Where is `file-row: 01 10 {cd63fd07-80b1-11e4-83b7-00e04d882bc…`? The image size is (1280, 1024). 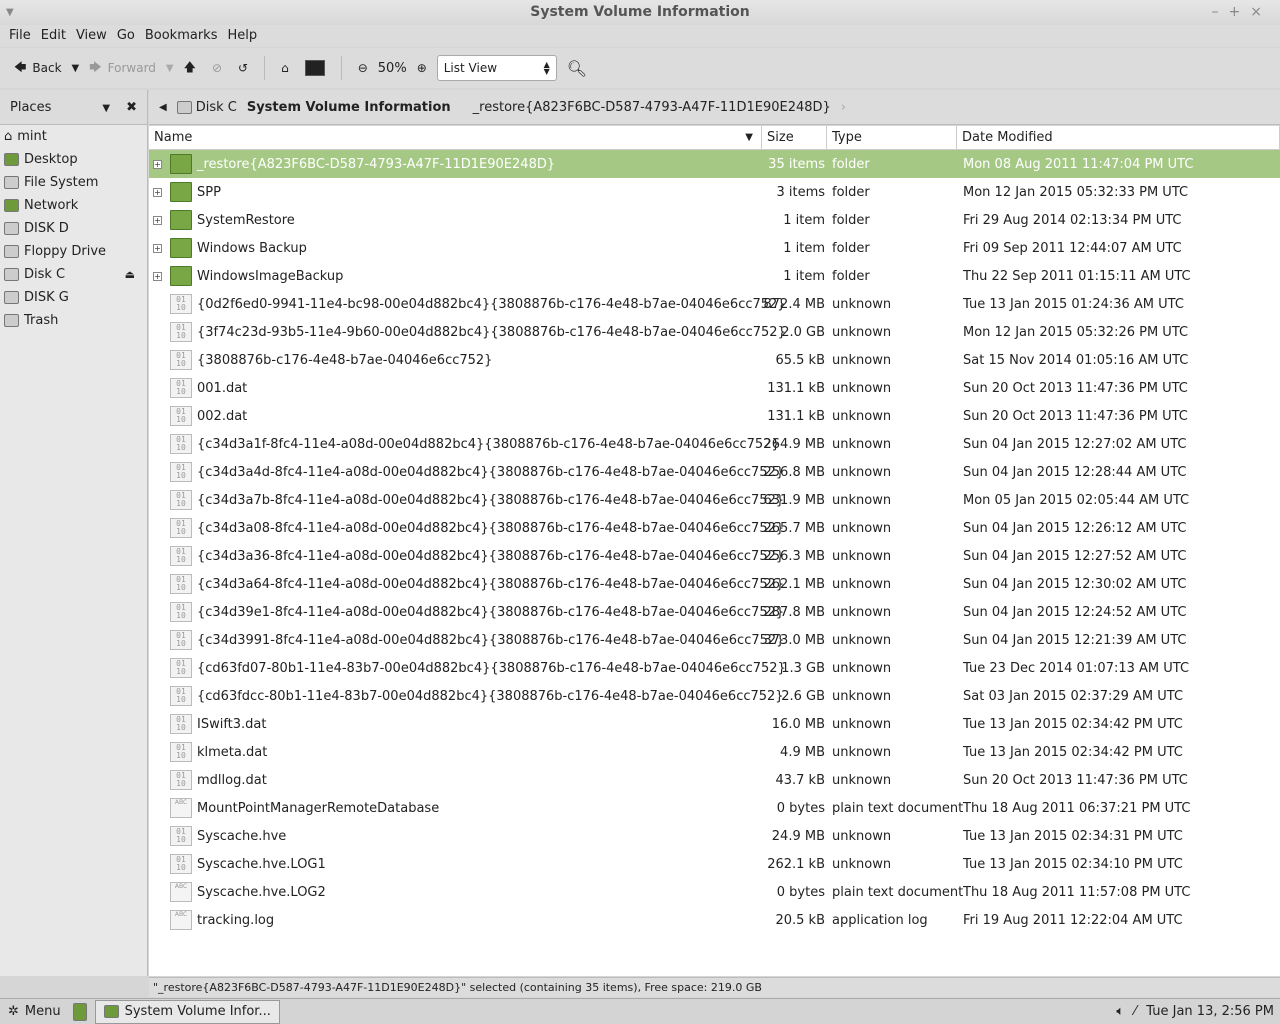
file-row: 01 10 {cd63fd07-80b1-11e4-83b7-00e04d882bc… is located at coordinates (714, 668).